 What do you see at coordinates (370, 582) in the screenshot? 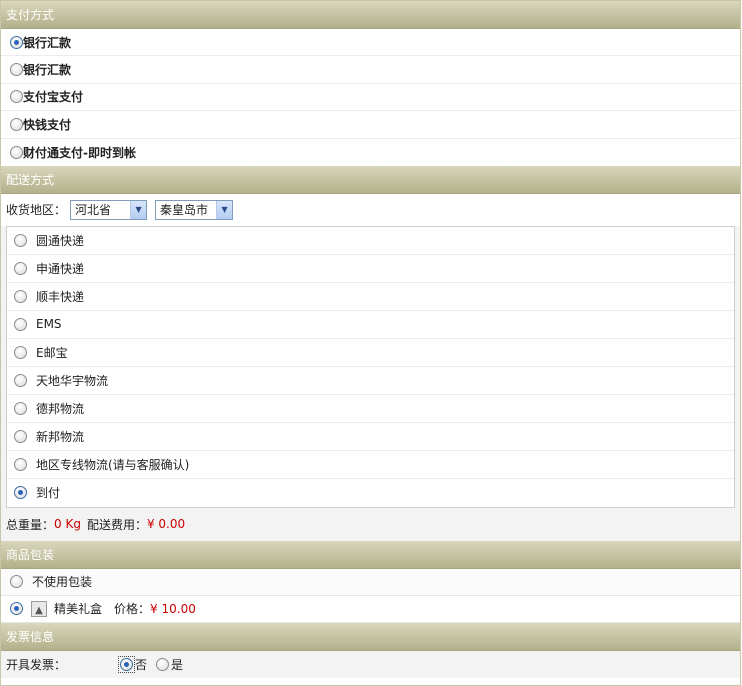
I see `packaging-option-none: 不使用包装` at bounding box center [370, 582].